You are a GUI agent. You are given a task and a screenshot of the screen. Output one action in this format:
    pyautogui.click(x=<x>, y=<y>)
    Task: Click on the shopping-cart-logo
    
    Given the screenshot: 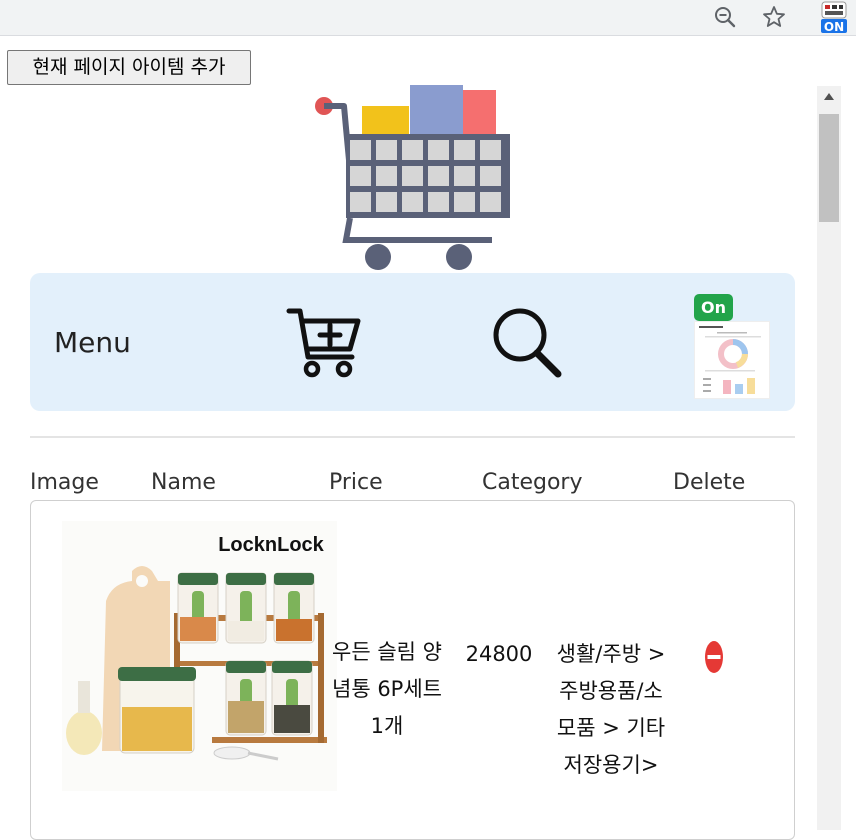 What is the action you would take?
    pyautogui.click(x=412, y=177)
    